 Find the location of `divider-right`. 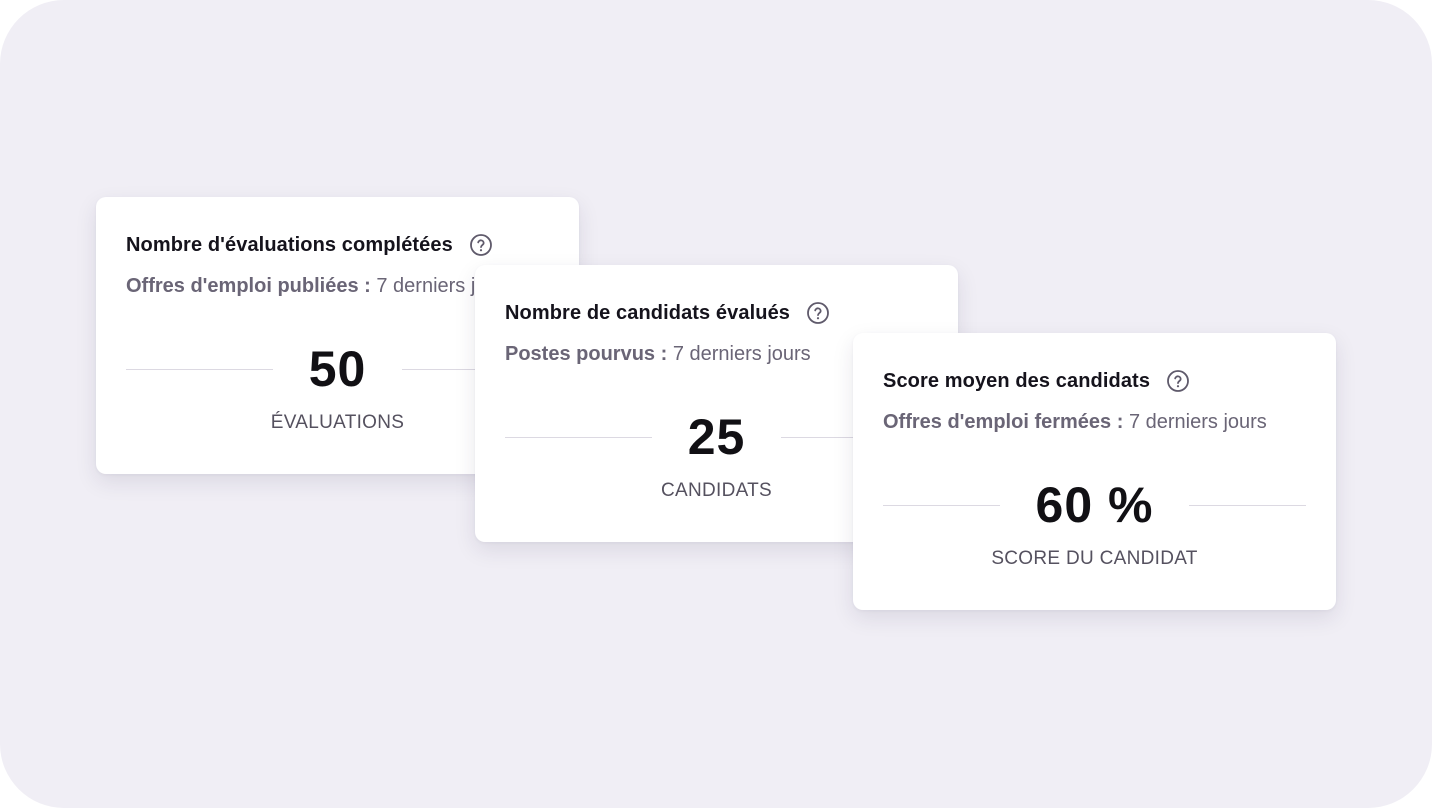

divider-right is located at coordinates (1247, 505).